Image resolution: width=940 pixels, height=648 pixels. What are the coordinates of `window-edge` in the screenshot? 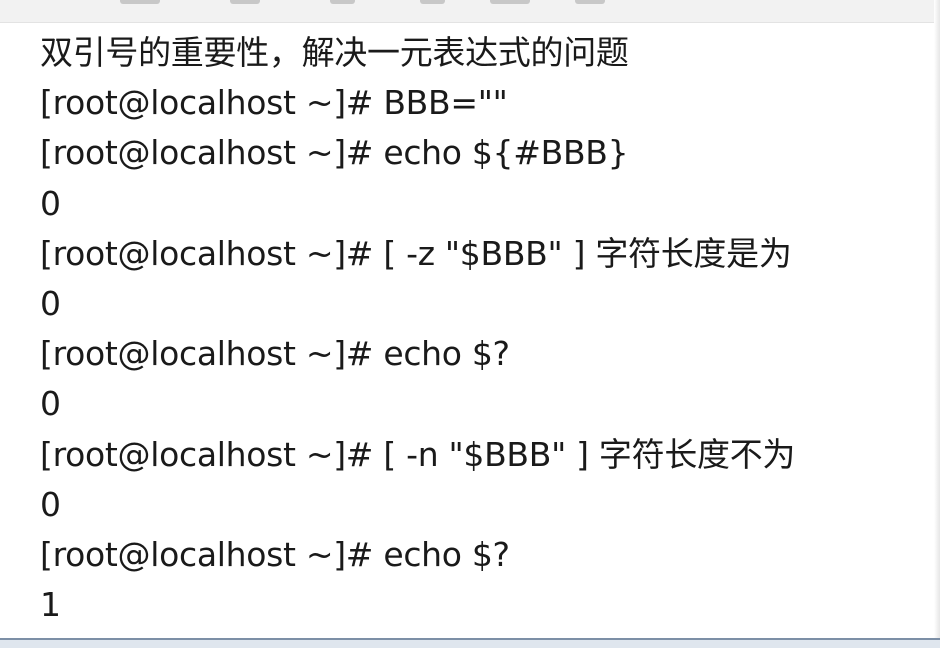 It's located at (937, 320).